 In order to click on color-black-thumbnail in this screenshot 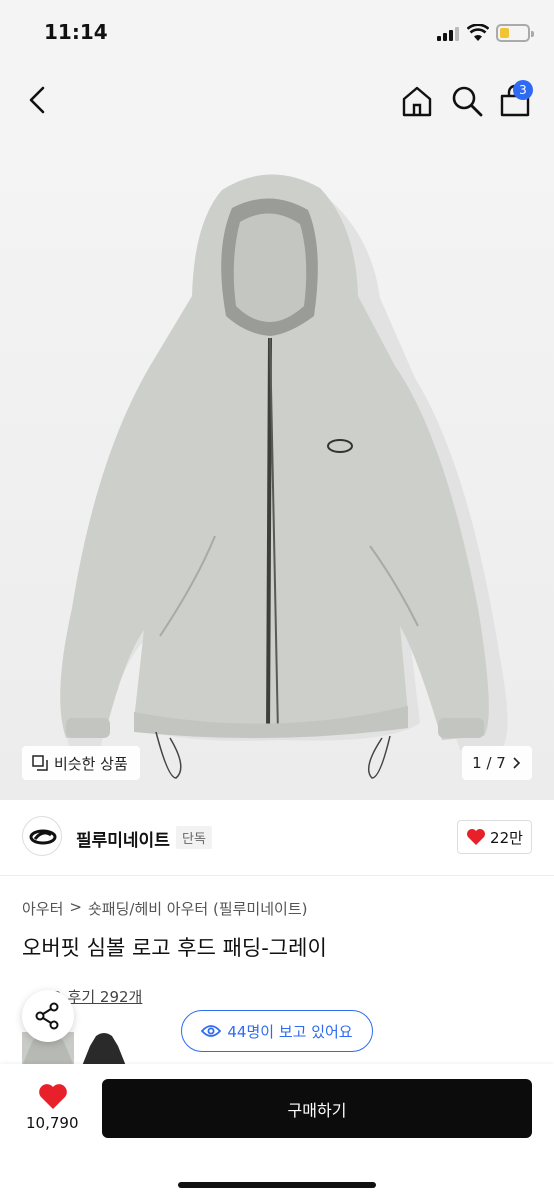, I will do `click(104, 1049)`.